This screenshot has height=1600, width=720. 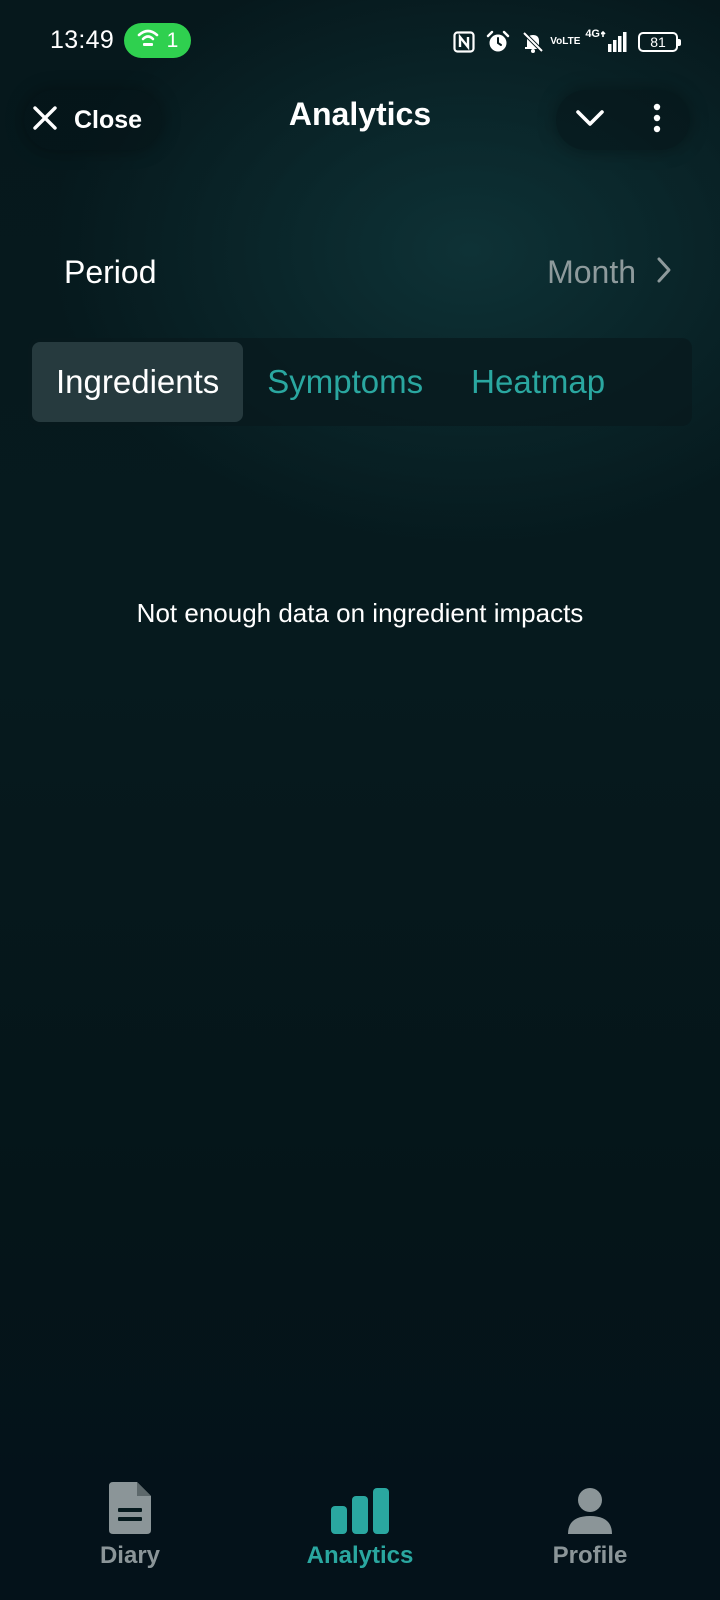 I want to click on alarm-icon, so click(x=498, y=42).